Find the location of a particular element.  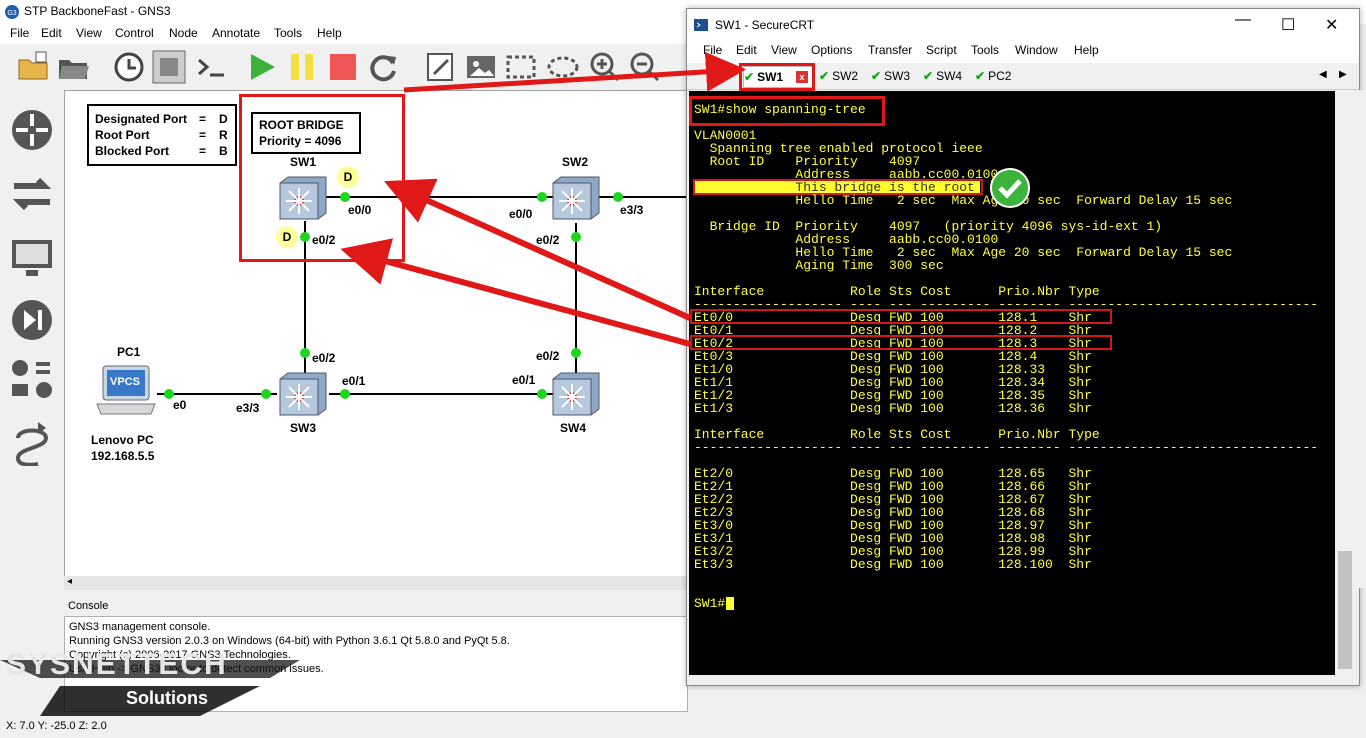

sw1-e00-label: e0/0 is located at coordinates (360, 210).